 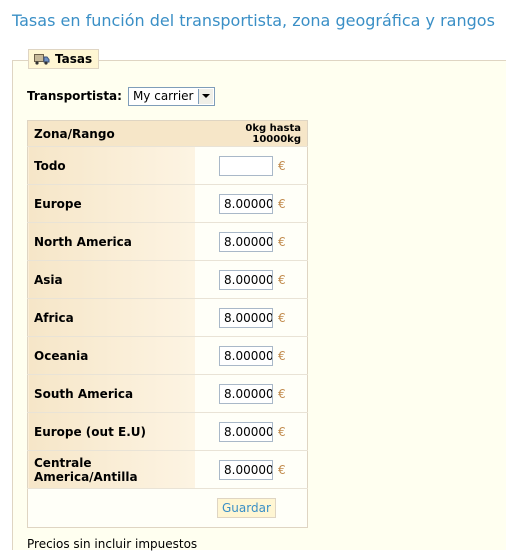 What do you see at coordinates (251, 133) in the screenshot?
I see `range-column-header: 0kg hasta 10000kg` at bounding box center [251, 133].